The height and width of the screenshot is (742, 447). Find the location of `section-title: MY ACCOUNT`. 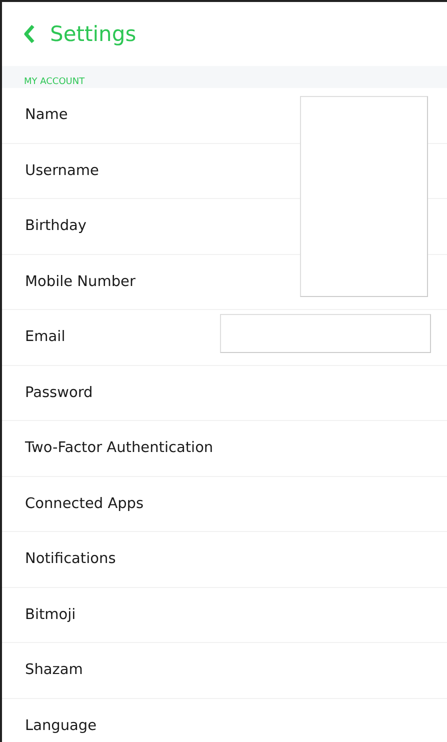

section-title: MY ACCOUNT is located at coordinates (54, 82).